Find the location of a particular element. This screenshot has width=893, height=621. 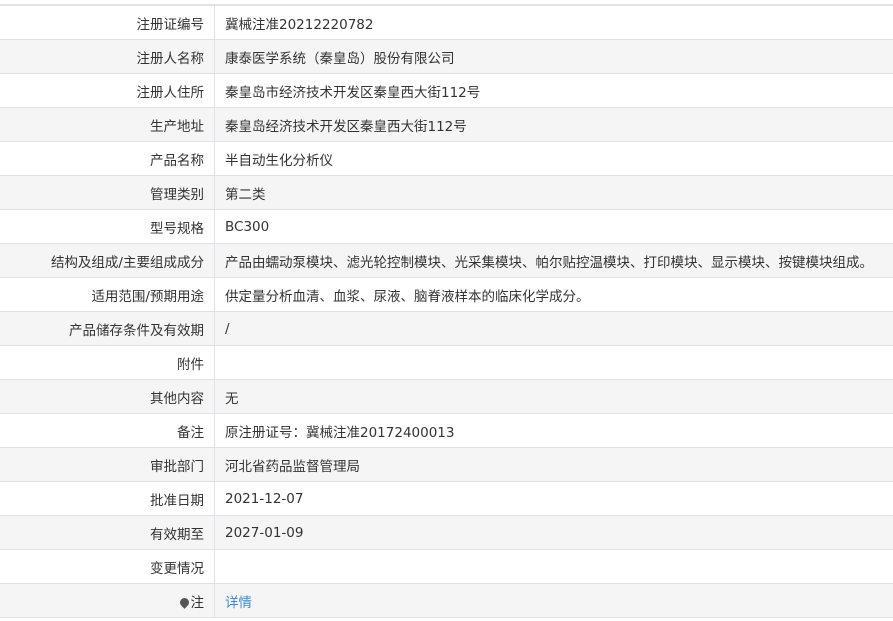

table-row: 适用范围/预期用途 供定量分析血清、血浆、尿液、脑脊液样本的临床化学成分。 is located at coordinates (446, 294).